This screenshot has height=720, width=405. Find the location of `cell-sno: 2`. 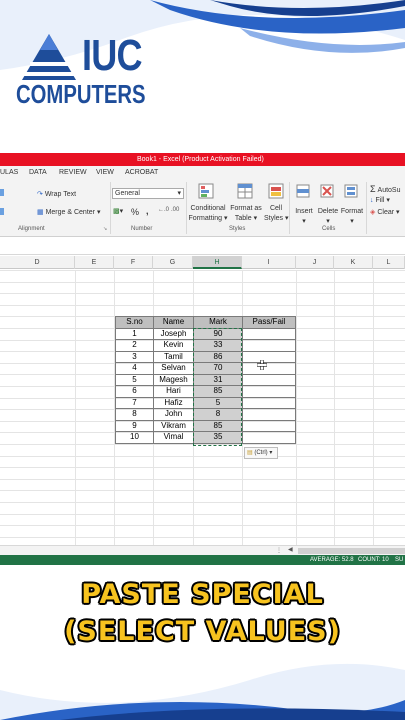

cell-sno: 2 is located at coordinates (134, 345).